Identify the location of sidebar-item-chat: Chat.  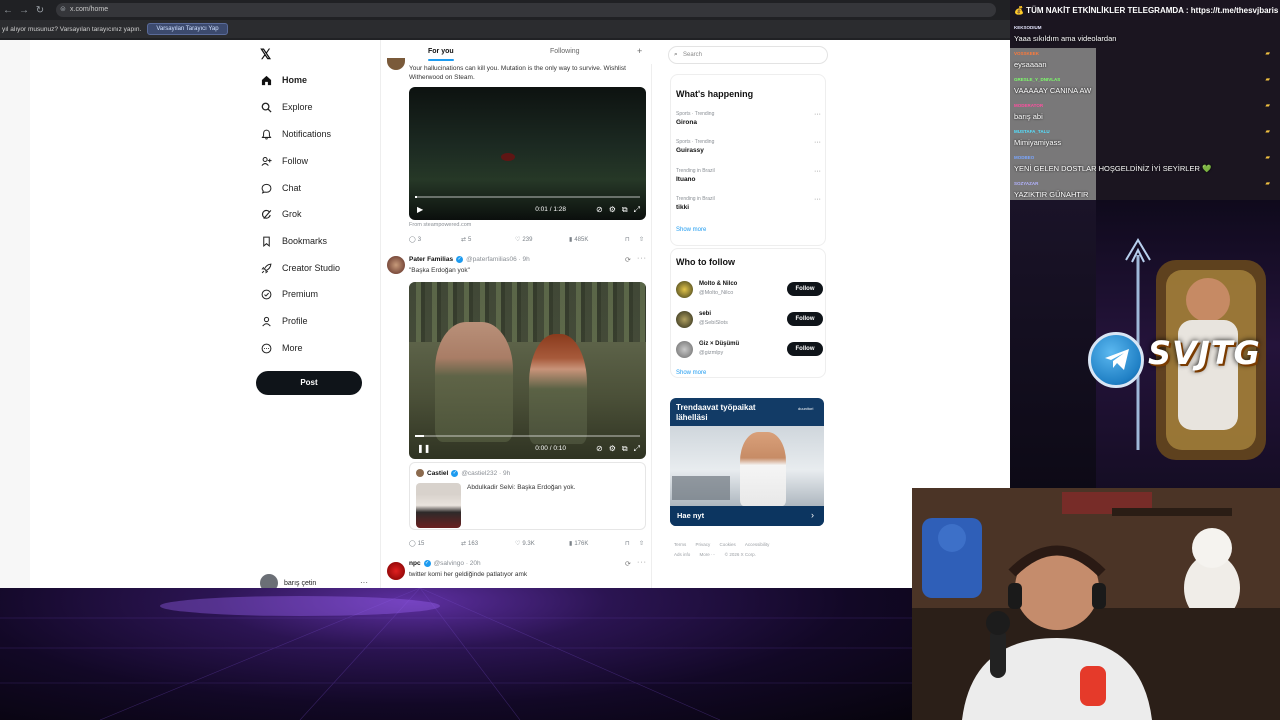
(280, 188).